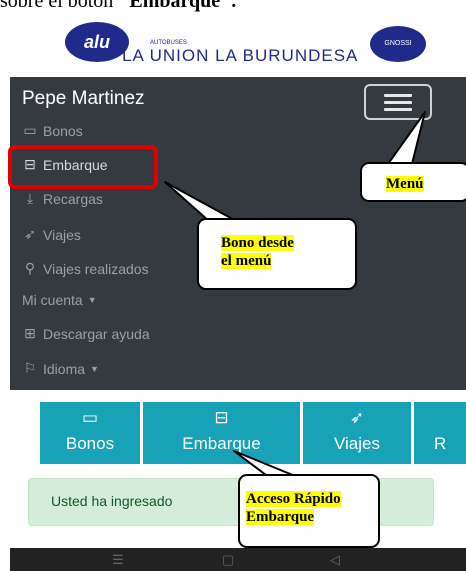  Describe the element at coordinates (90, 443) in the screenshot. I see `tile-label: Bonos` at that location.